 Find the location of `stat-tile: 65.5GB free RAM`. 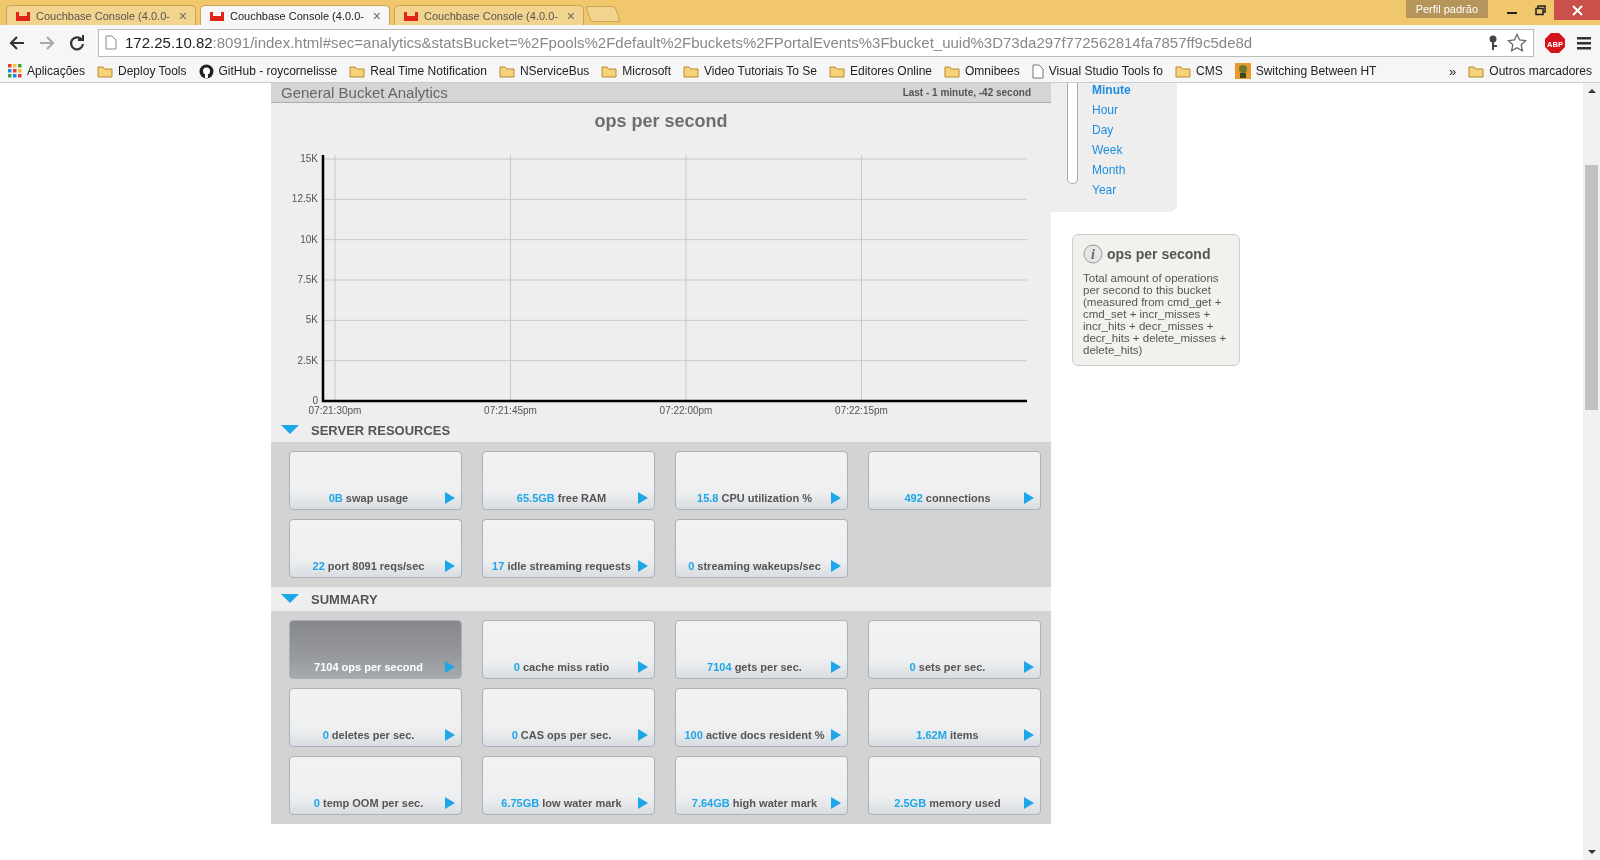

stat-tile: 65.5GB free RAM is located at coordinates (568, 480).